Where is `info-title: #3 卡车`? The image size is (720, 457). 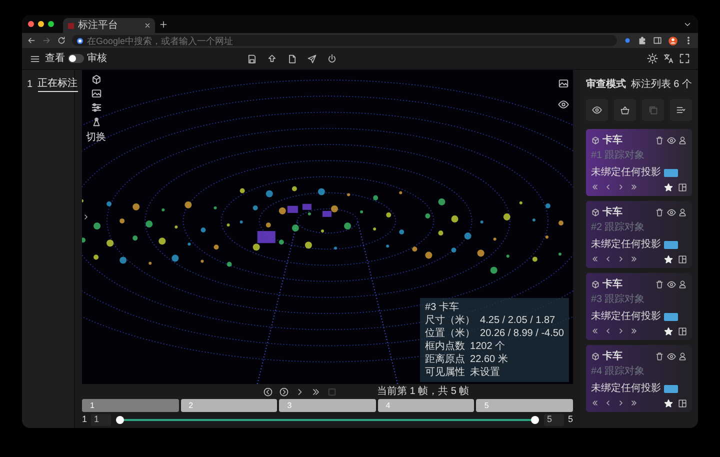
info-title: #3 卡车 is located at coordinates (442, 307).